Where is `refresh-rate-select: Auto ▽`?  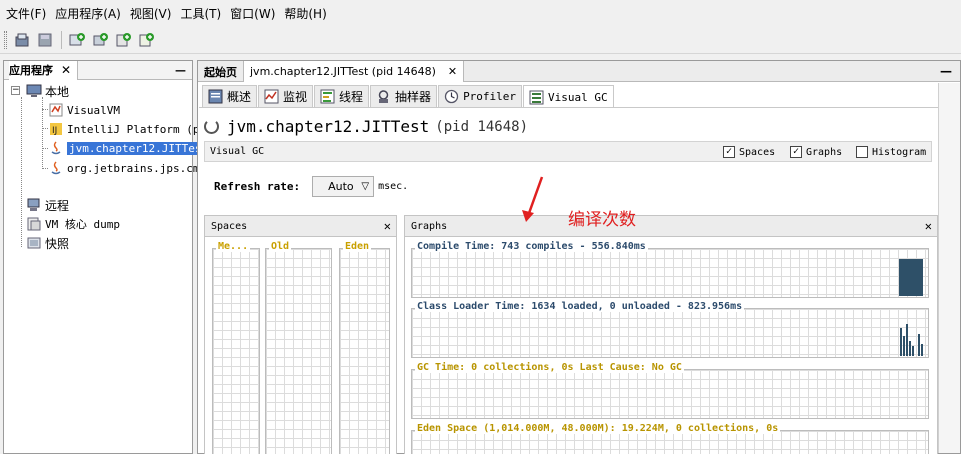 refresh-rate-select: Auto ▽ is located at coordinates (343, 186).